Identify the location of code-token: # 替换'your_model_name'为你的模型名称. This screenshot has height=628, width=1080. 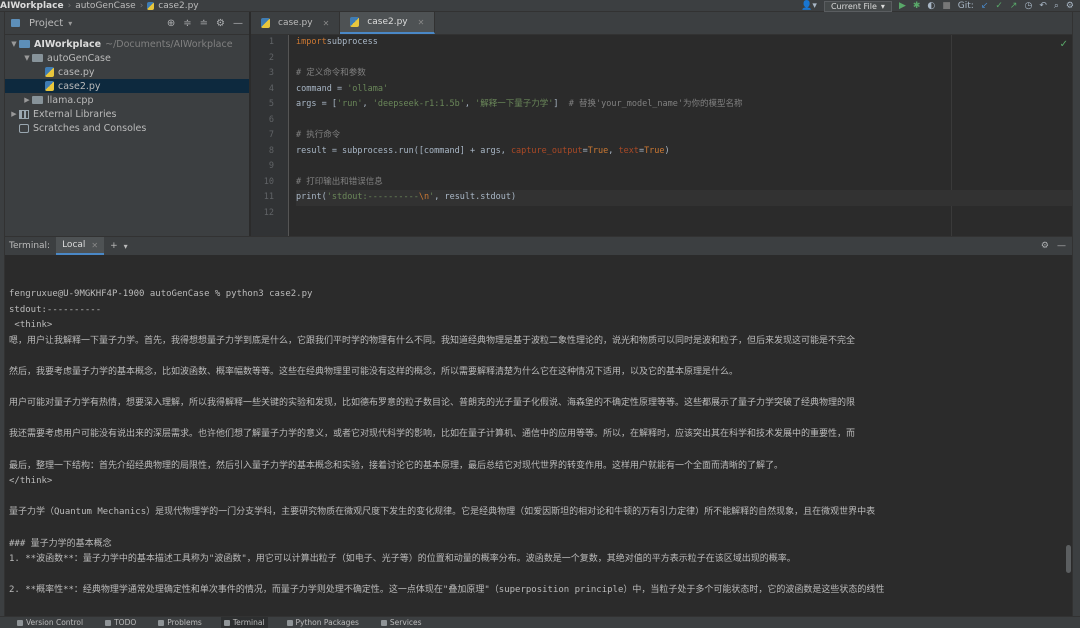
(655, 104).